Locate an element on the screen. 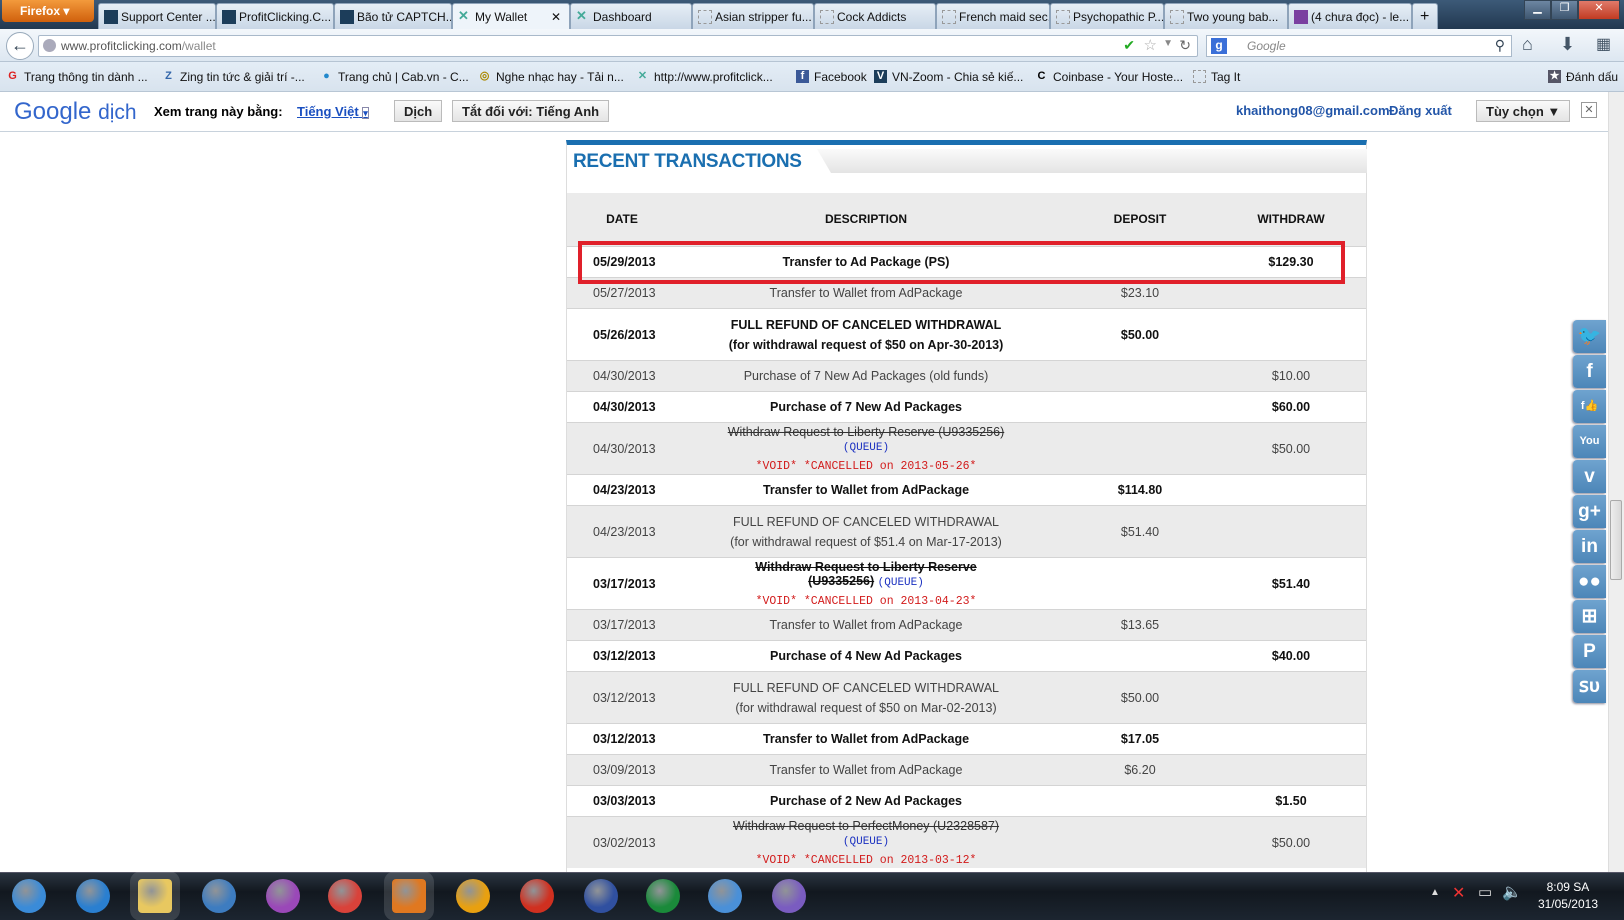 Image resolution: width=1624 pixels, height=920 pixels. turn-off-button: Tắt đối với: Tiếng Anh is located at coordinates (531, 111).